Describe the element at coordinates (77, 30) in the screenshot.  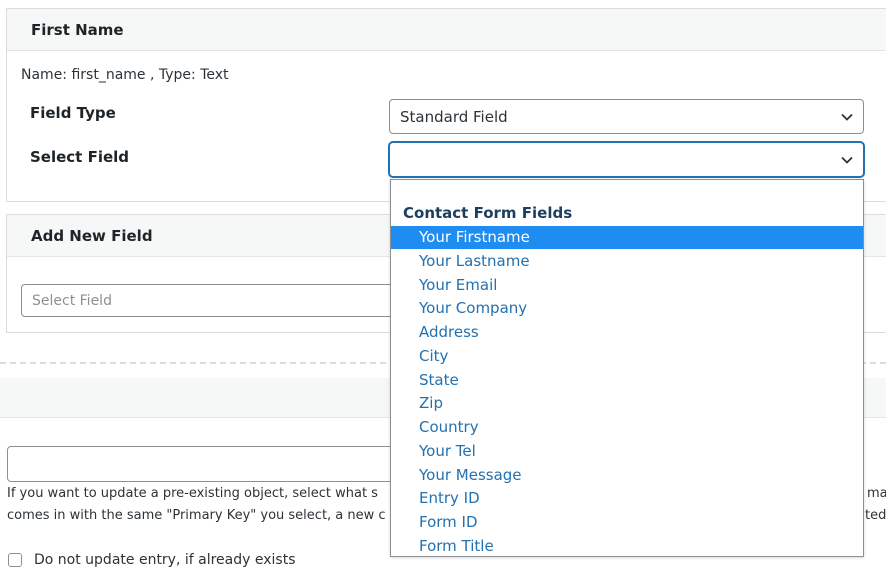
I see `field-mapping-panel-title: First Name` at that location.